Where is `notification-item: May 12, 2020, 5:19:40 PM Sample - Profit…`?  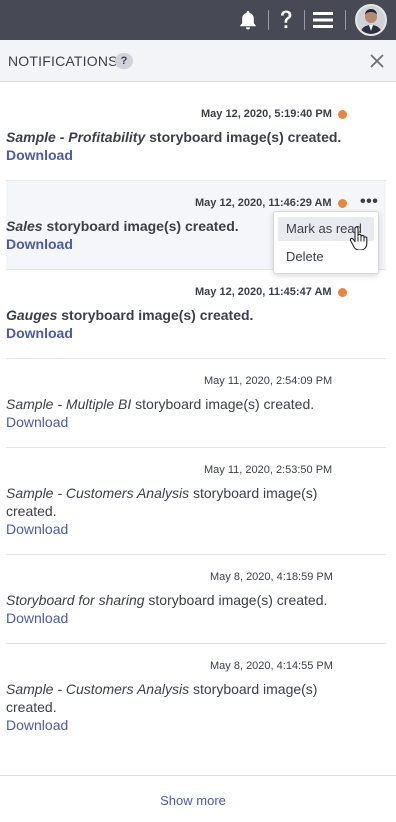
notification-item: May 12, 2020, 5:19:40 PM Sample - Profit… is located at coordinates (196, 136).